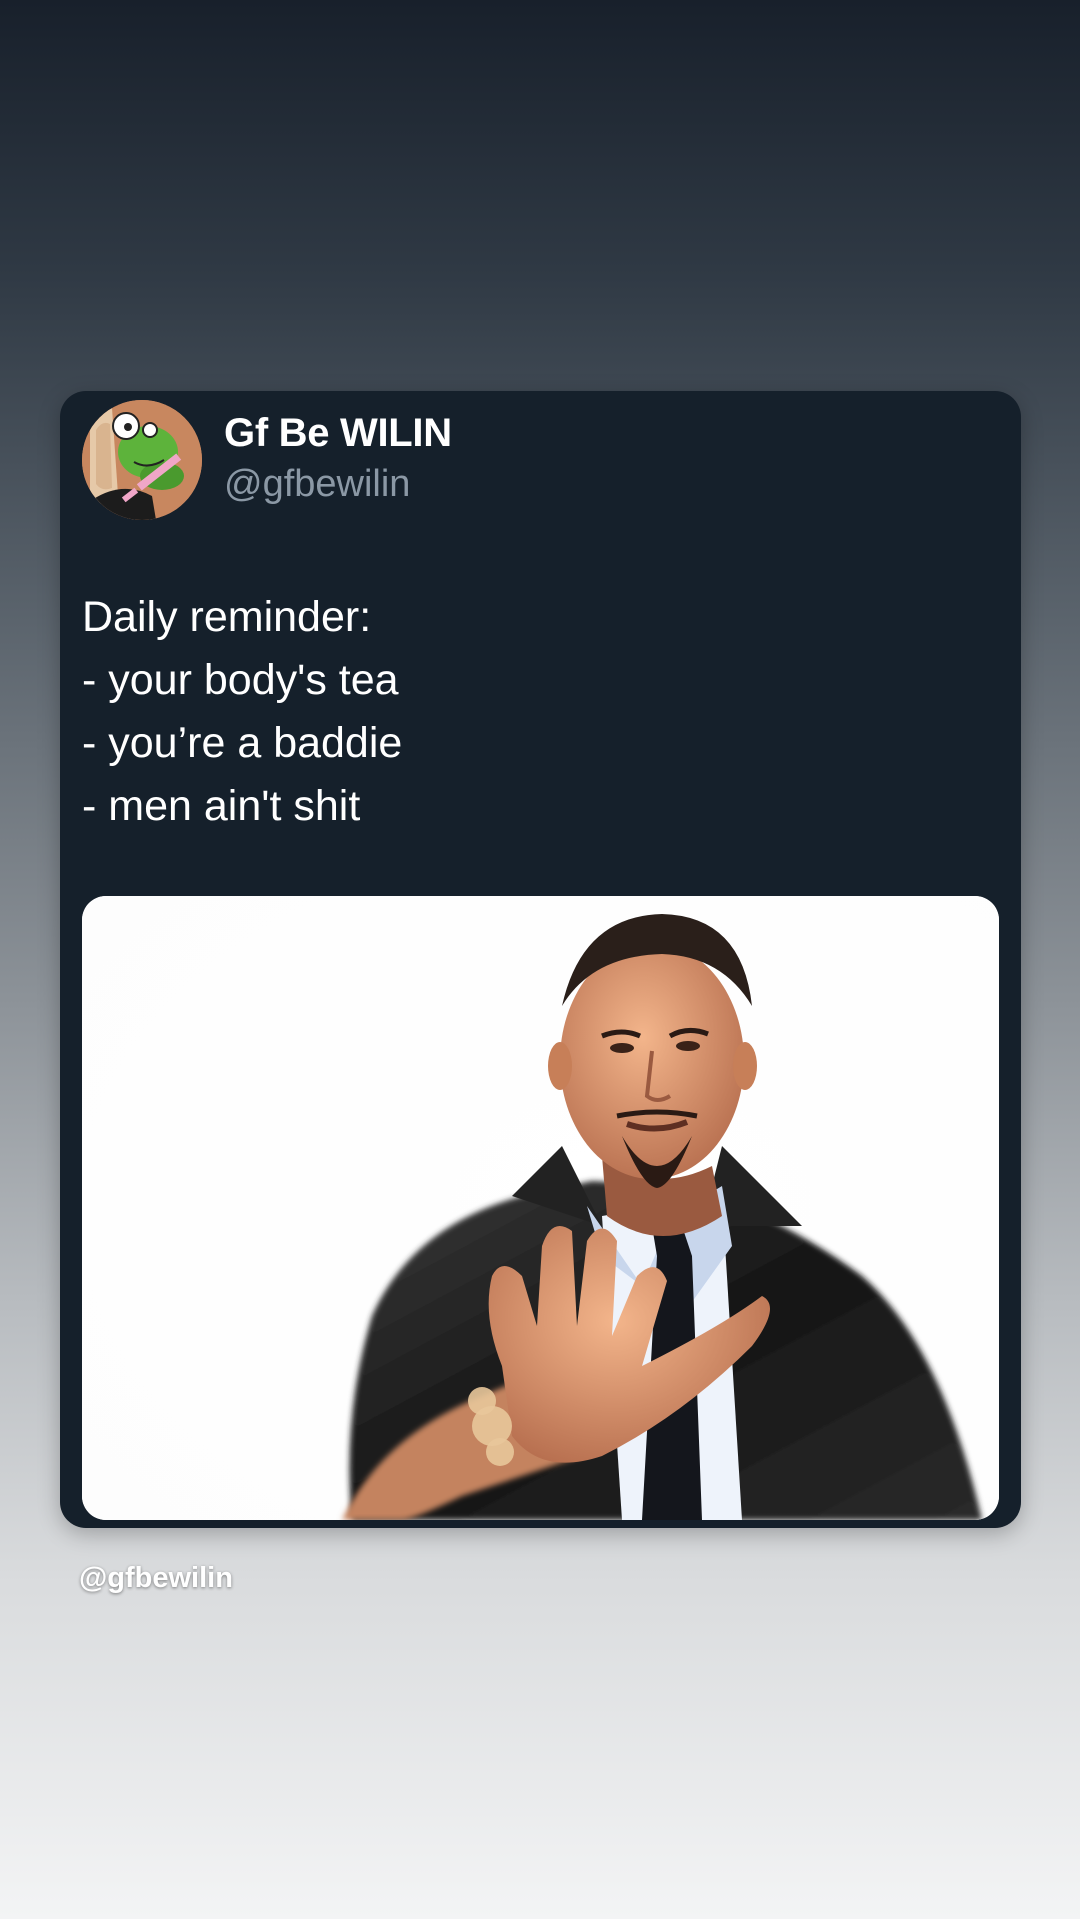 Image resolution: width=1080 pixels, height=1919 pixels. Describe the element at coordinates (242, 743) in the screenshot. I see `tweet-text-line: - you’re a baddie` at that location.